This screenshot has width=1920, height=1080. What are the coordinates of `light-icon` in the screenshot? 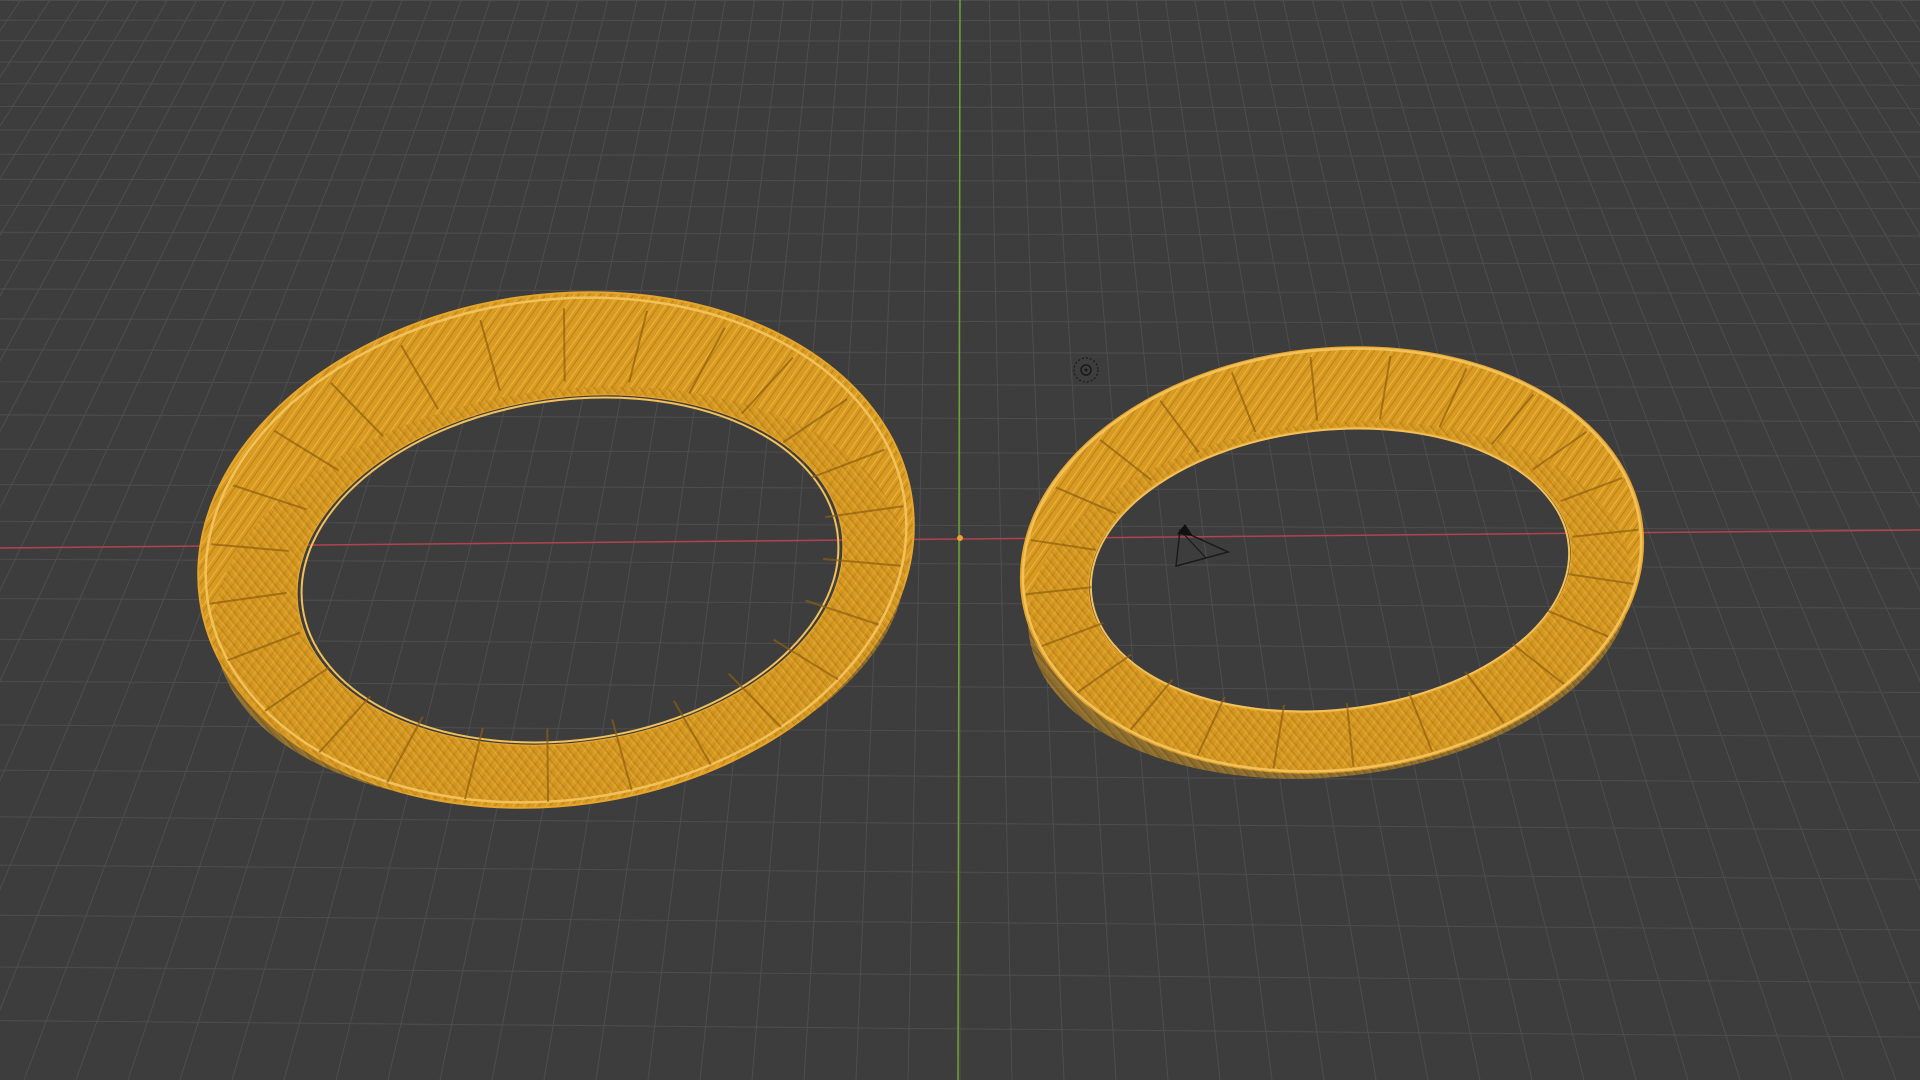 It's located at (1086, 370).